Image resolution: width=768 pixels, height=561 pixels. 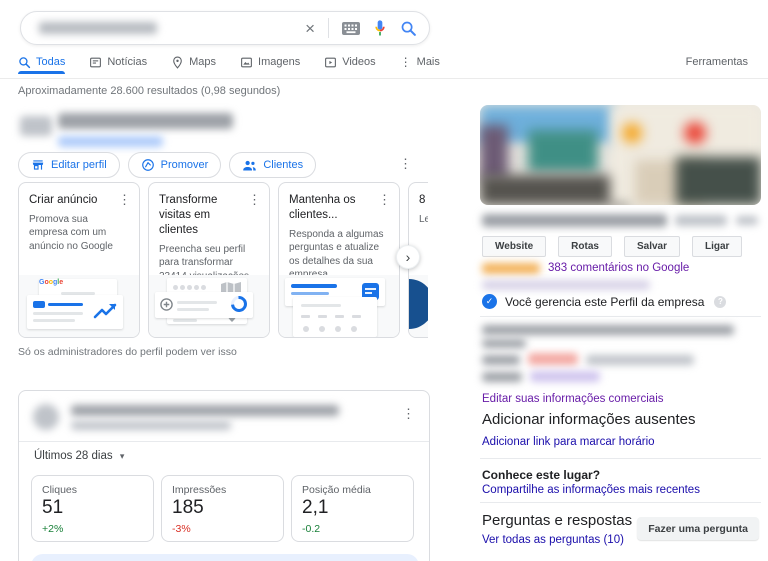 I want to click on rating-stars-redacted, so click(x=511, y=268).